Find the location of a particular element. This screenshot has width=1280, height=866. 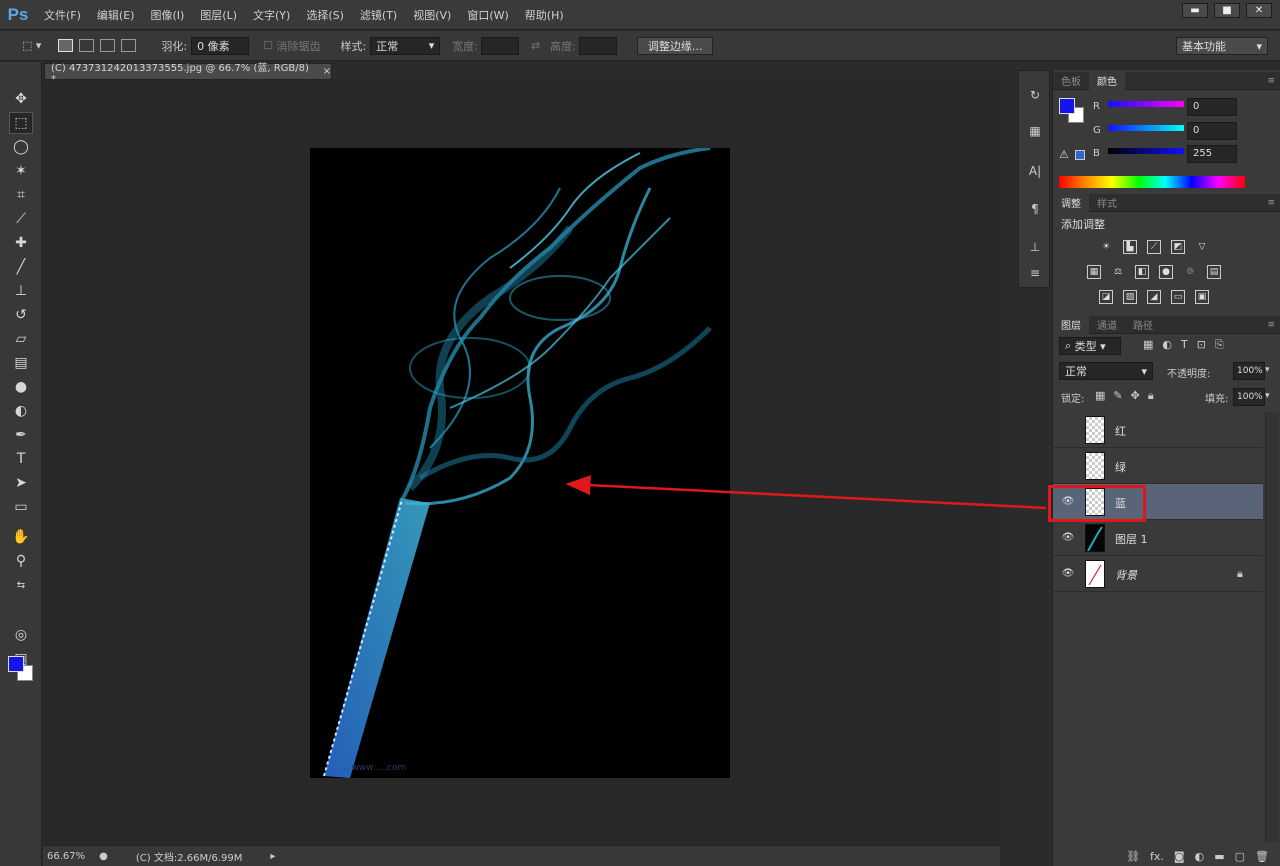

gamut-warning-icon: ⚠ is located at coordinates (1064, 154).